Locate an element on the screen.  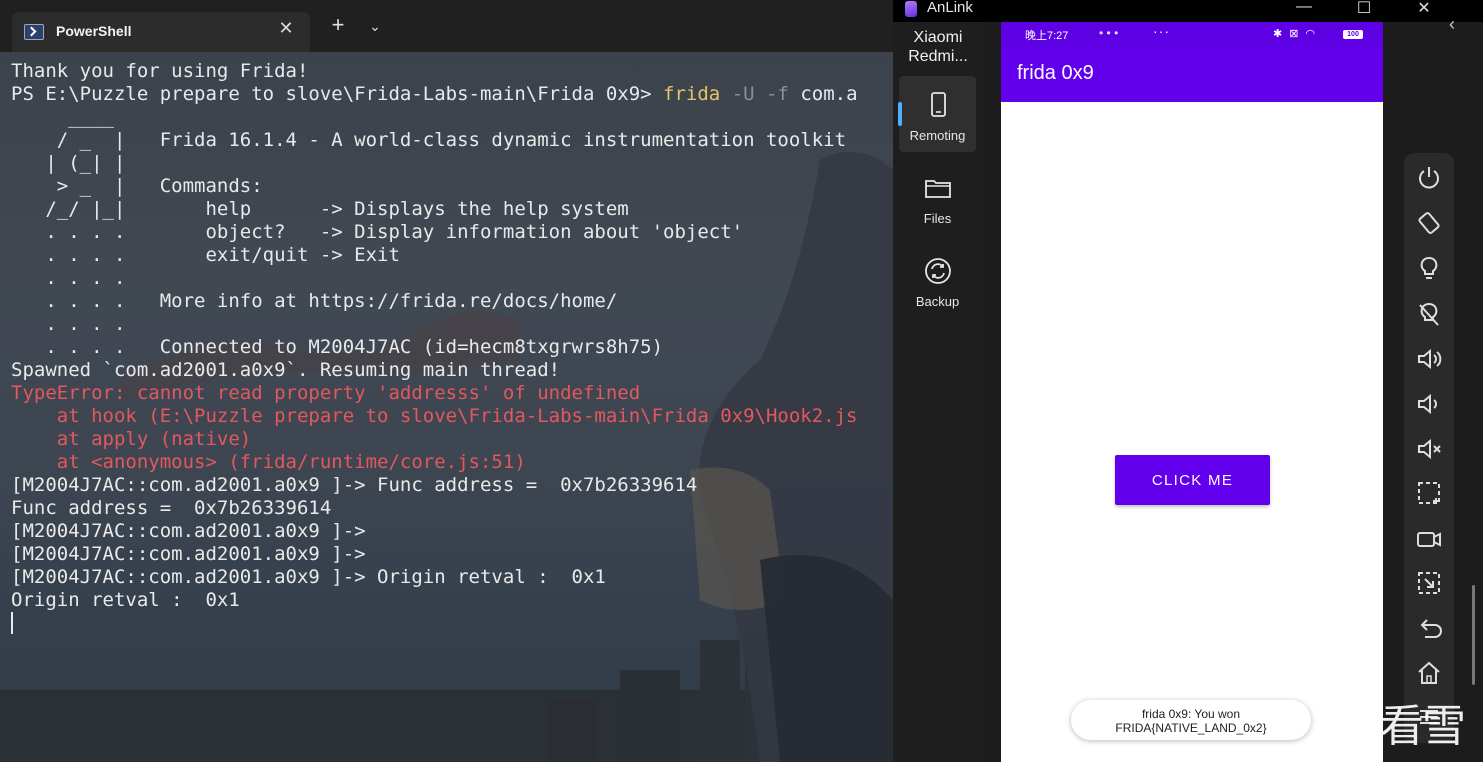
screen-on-button is located at coordinates (1429, 268).